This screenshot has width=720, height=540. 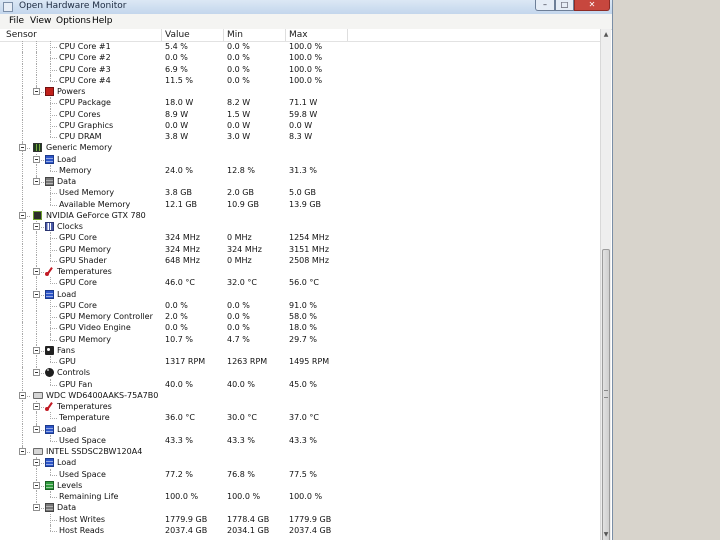 What do you see at coordinates (545, 5) in the screenshot?
I see `minimize-button: –` at bounding box center [545, 5].